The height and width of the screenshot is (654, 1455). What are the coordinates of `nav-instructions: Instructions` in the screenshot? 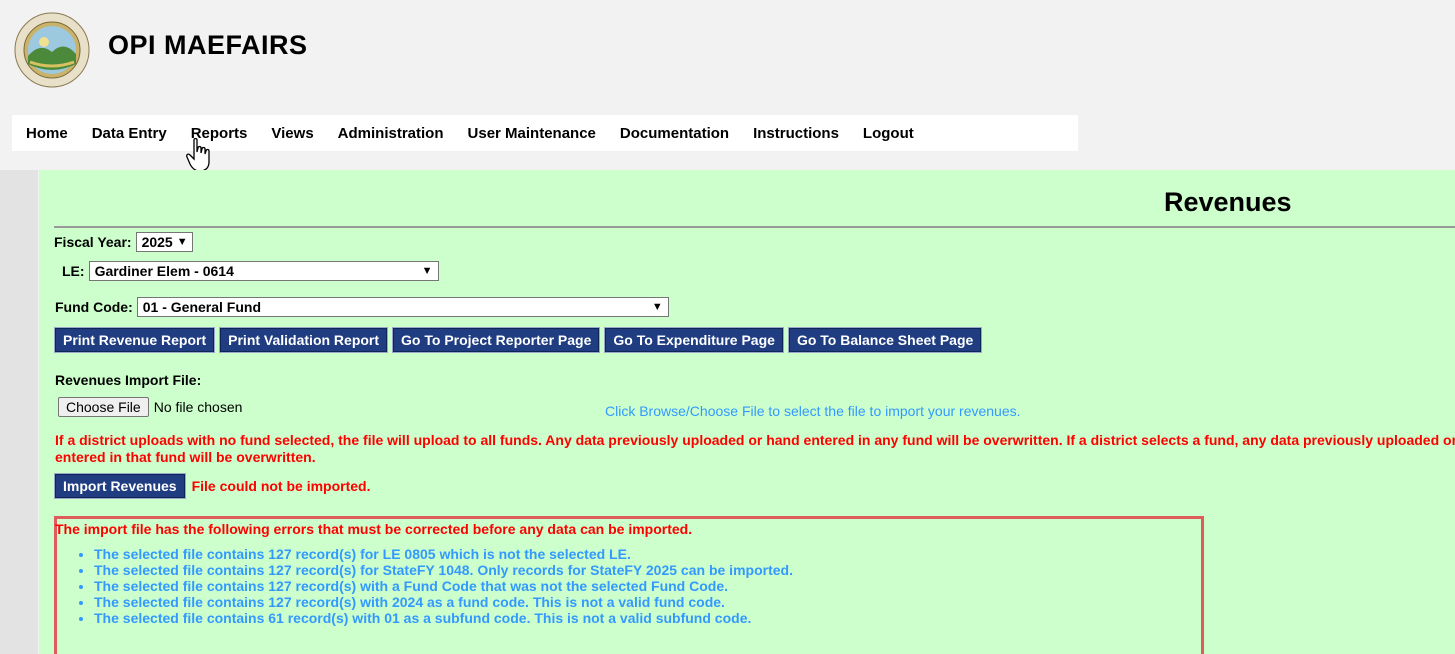 It's located at (796, 133).